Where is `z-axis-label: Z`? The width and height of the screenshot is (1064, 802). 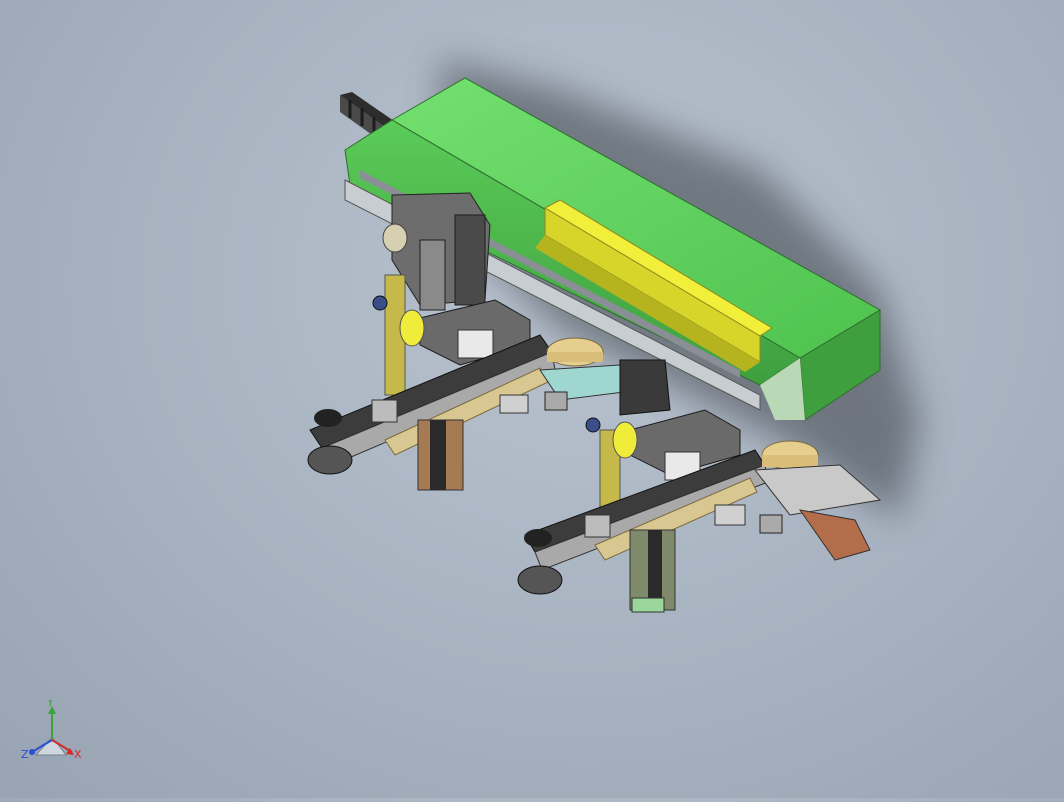
z-axis-label: Z is located at coordinates (25, 754).